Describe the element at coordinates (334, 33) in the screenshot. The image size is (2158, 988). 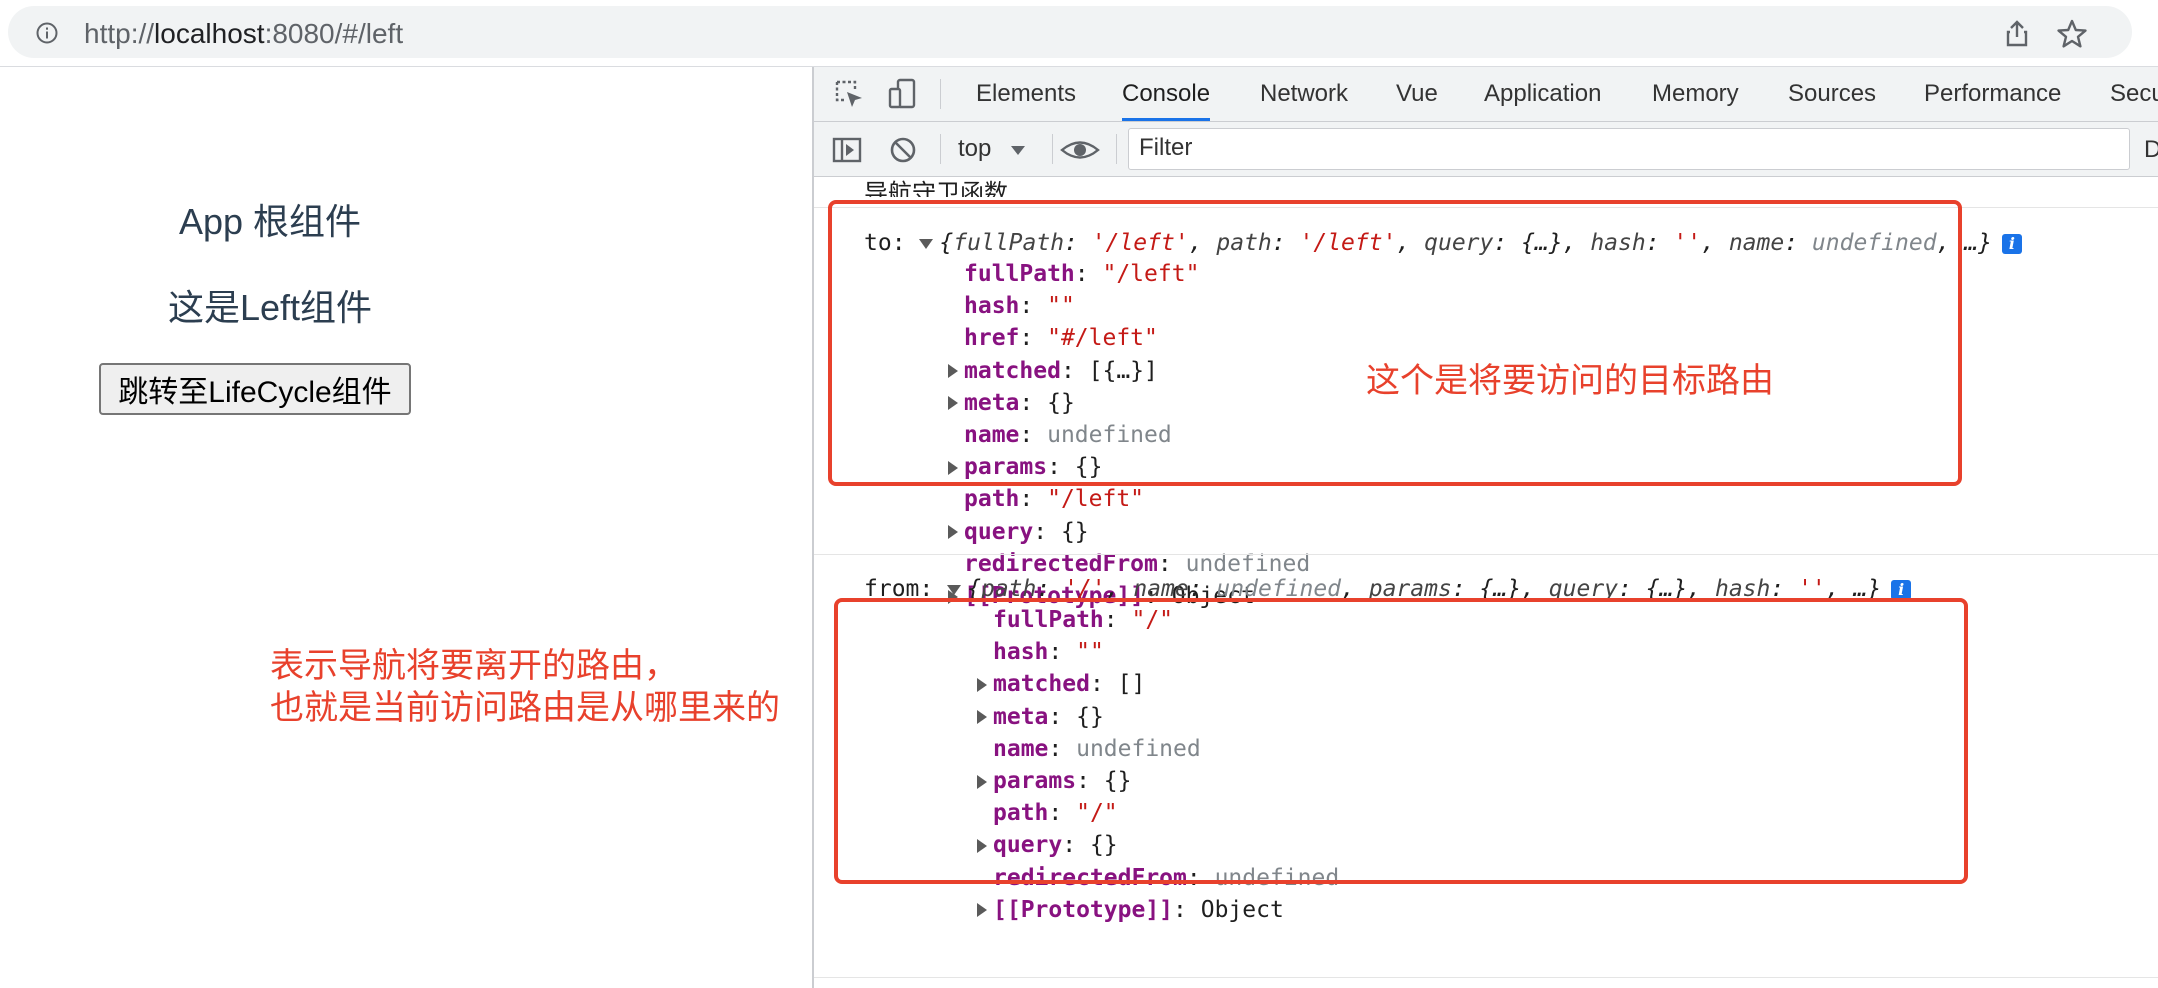
I see `url-rest: :8080/#/left` at that location.